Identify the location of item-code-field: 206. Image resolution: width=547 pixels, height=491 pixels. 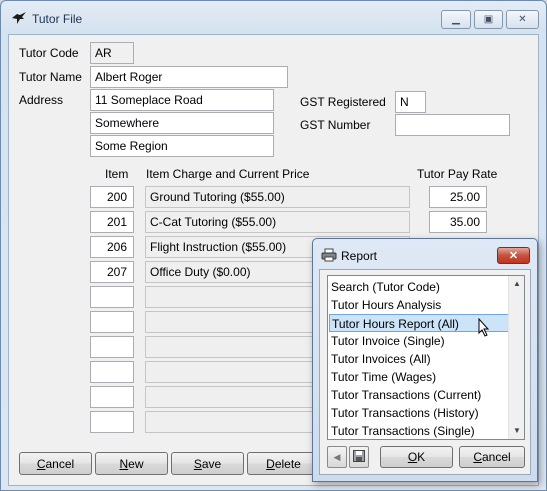
(112, 247).